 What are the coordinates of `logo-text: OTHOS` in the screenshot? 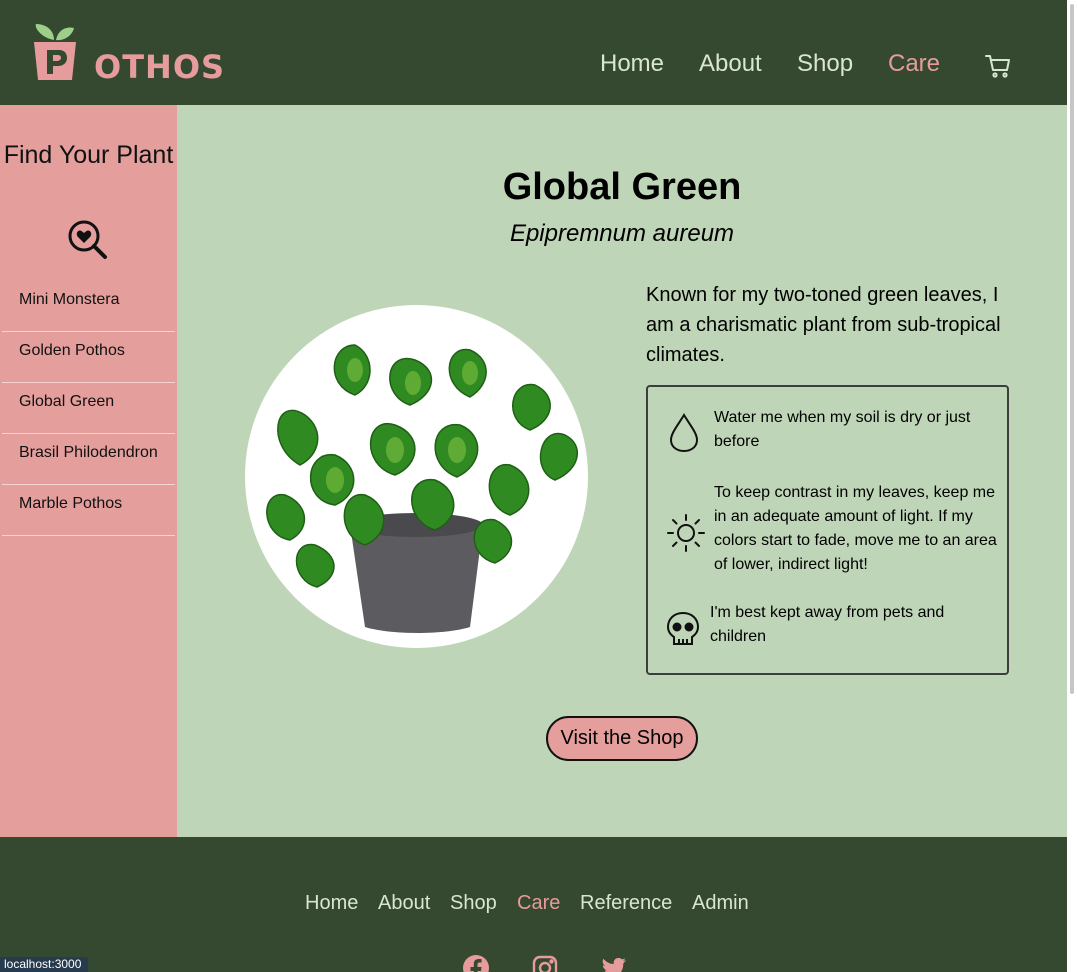 It's located at (160, 67).